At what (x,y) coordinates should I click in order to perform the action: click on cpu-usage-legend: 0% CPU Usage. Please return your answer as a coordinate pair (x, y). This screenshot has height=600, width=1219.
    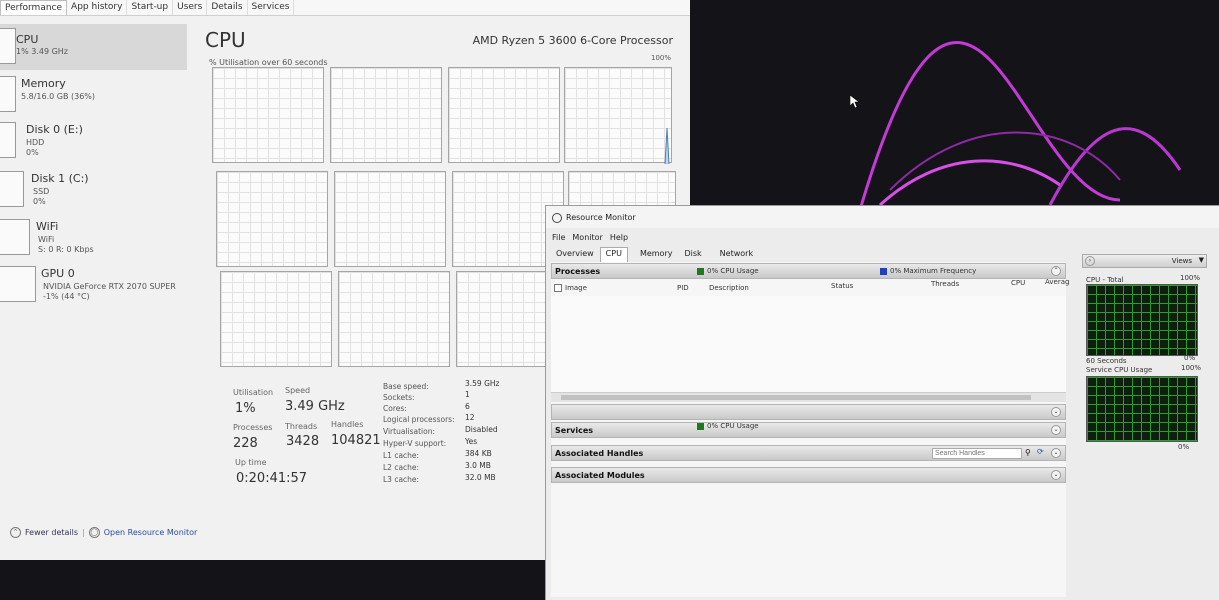
    Looking at the image, I should click on (728, 271).